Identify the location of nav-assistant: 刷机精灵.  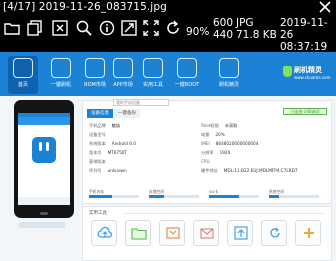
(229, 75).